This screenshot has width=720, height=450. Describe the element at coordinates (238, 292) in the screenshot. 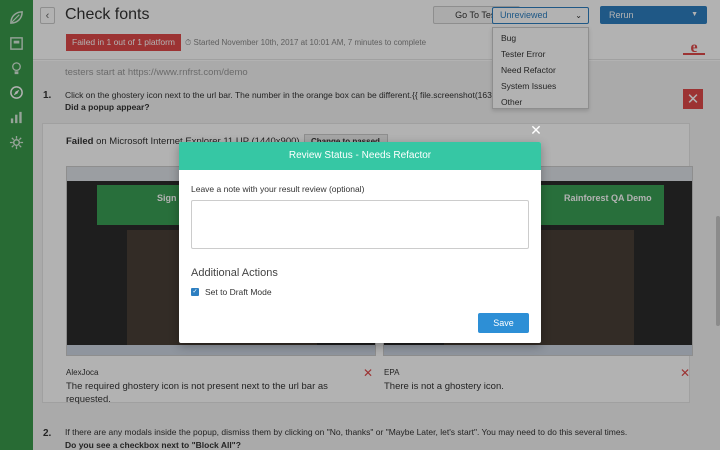

I see `draft-mode-label: Set to Draft Mode` at that location.